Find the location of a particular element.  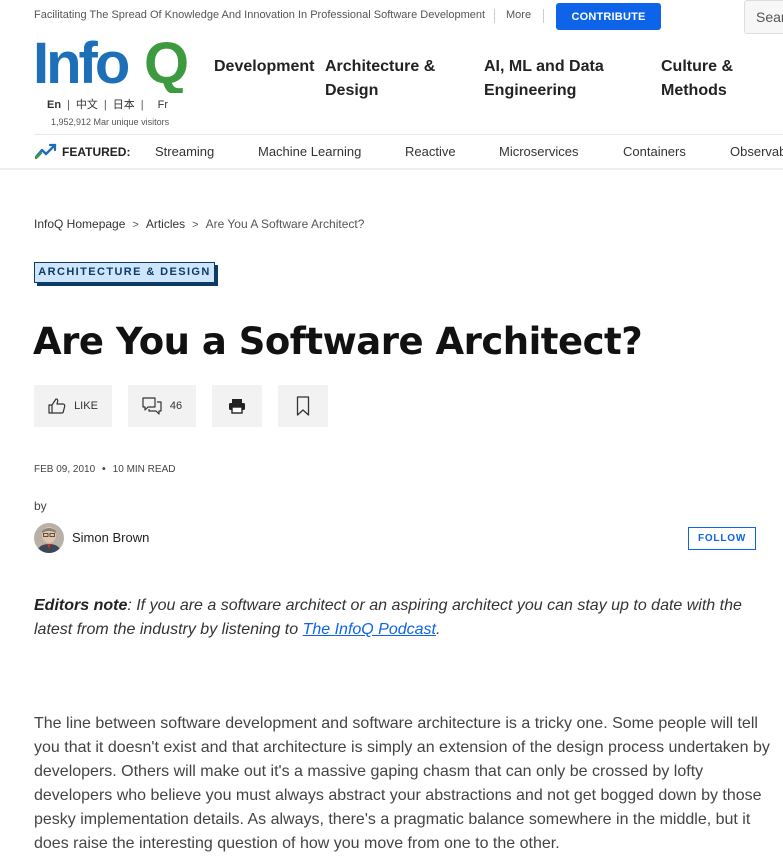

lang-fr: Fr is located at coordinates (159, 105).